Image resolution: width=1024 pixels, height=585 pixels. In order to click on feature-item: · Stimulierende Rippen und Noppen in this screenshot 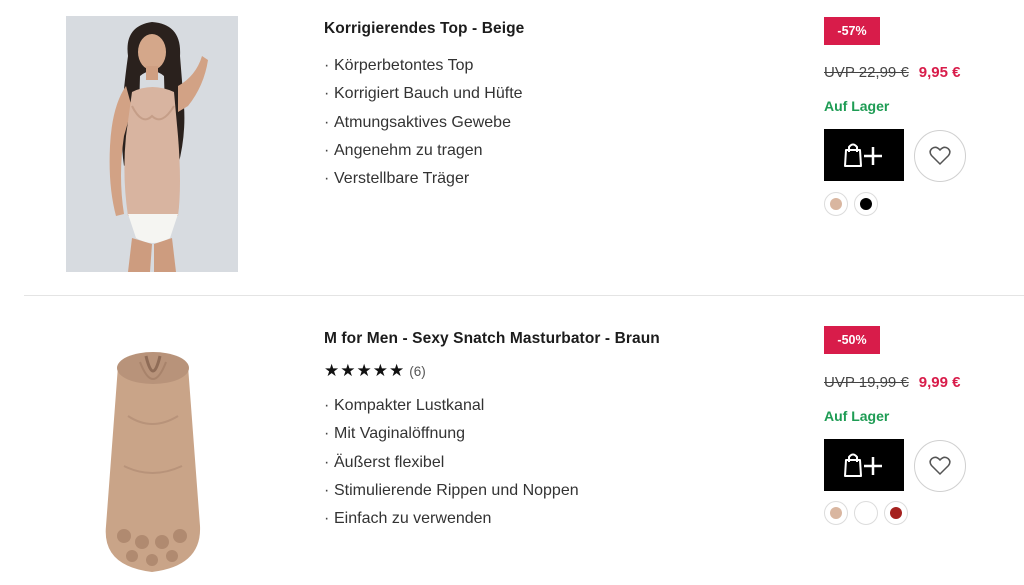, I will do `click(451, 490)`.